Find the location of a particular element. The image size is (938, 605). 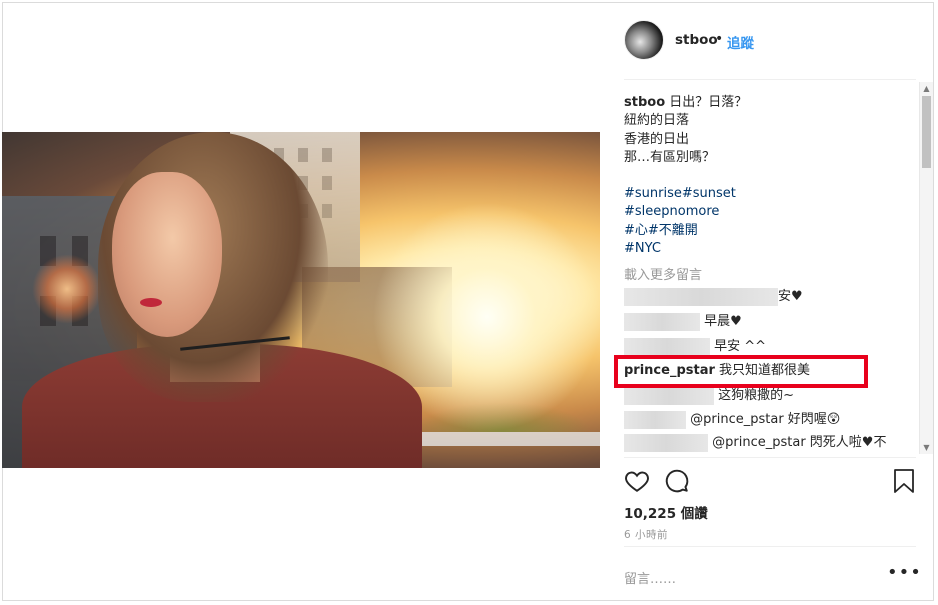

comment-item: 安♥ is located at coordinates (713, 297).